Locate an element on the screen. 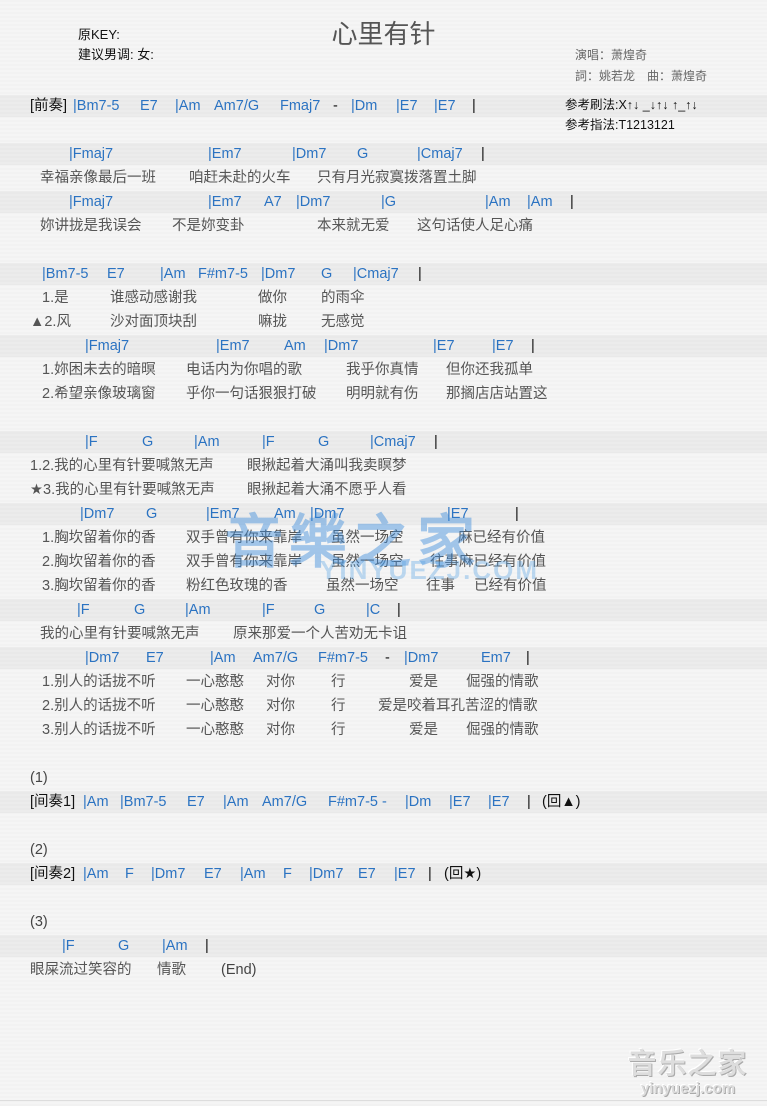 The width and height of the screenshot is (767, 1106). lyric-segment: 幸福亲像最后一班 is located at coordinates (98, 178).